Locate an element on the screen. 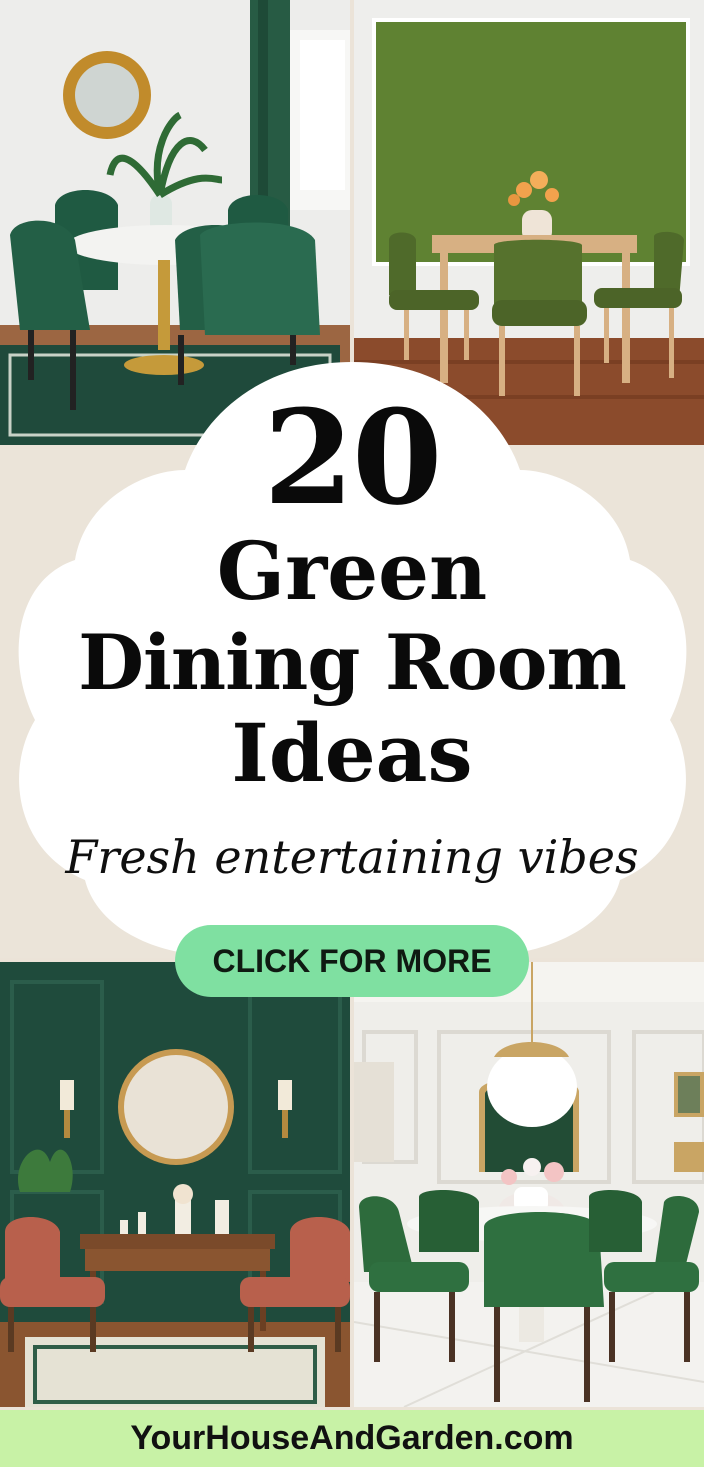 This screenshot has width=704, height=1467. subtitle-script: Fresh entertaining vibes is located at coordinates (352, 857).